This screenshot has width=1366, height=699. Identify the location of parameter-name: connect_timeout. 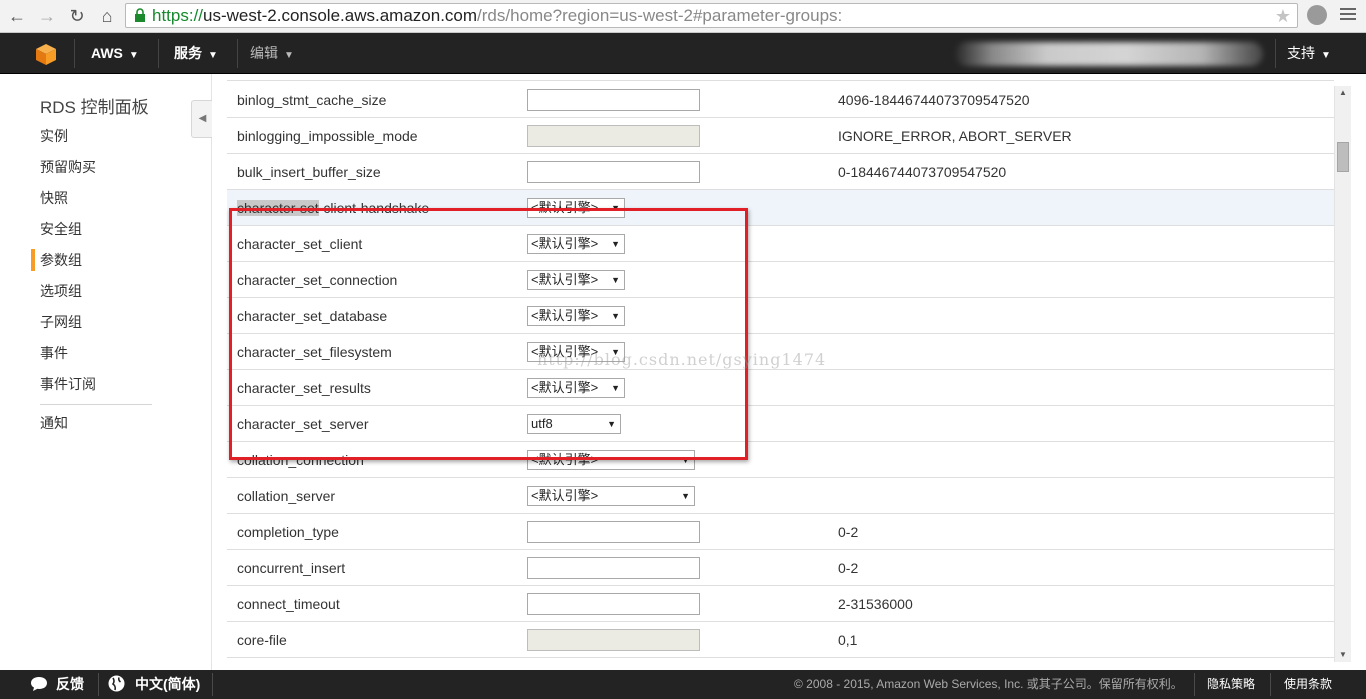
(288, 604).